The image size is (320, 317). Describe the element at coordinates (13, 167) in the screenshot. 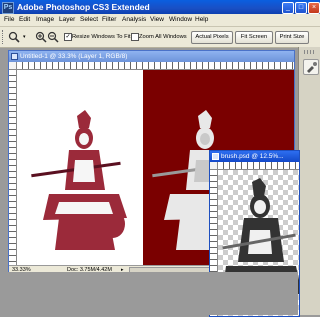

I see `vertical-ruler` at that location.